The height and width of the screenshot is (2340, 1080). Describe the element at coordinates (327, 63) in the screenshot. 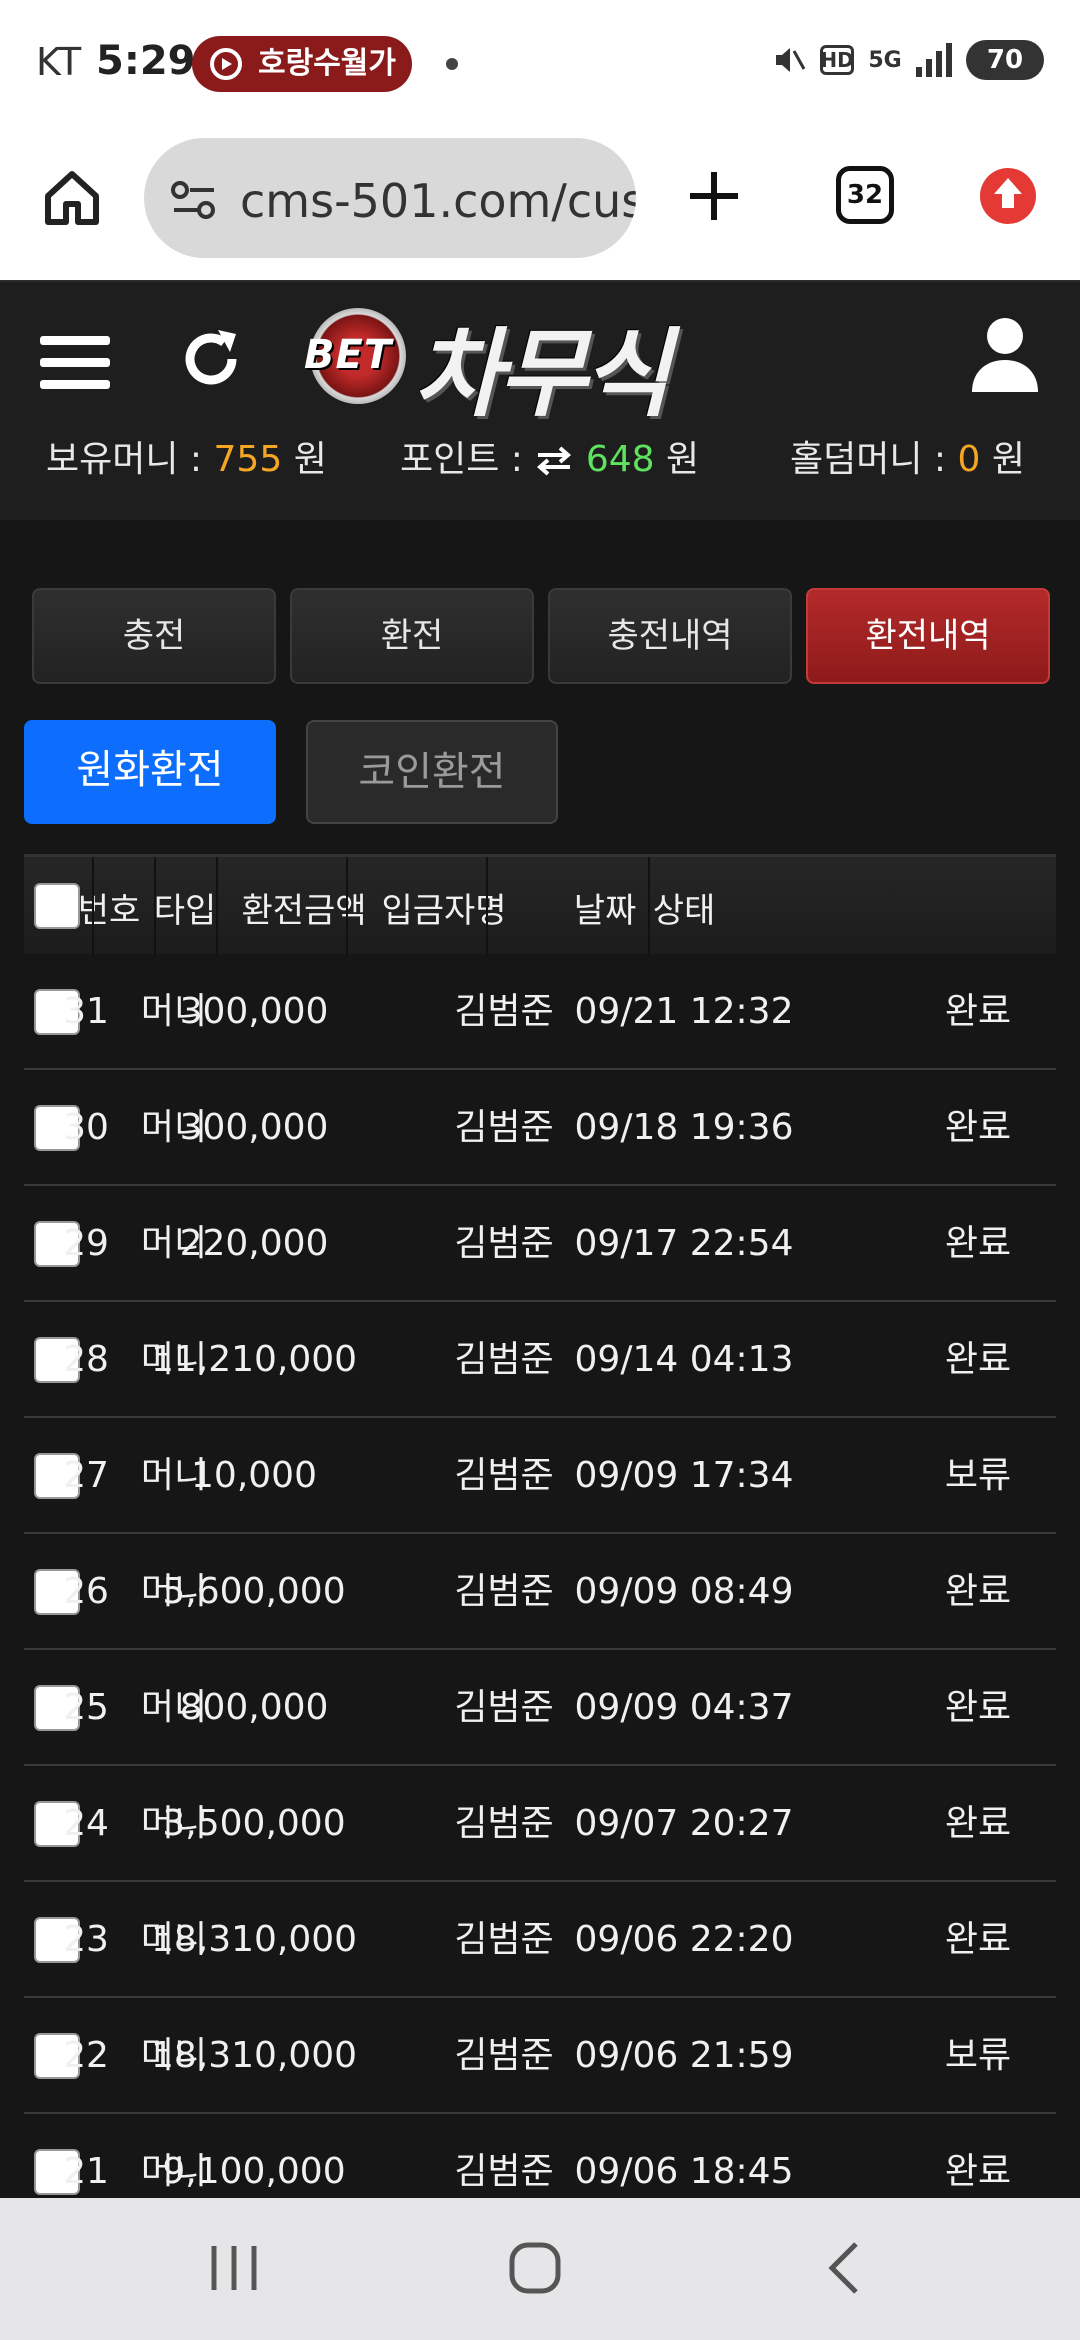

I see `media-title: 호랑수월가` at that location.